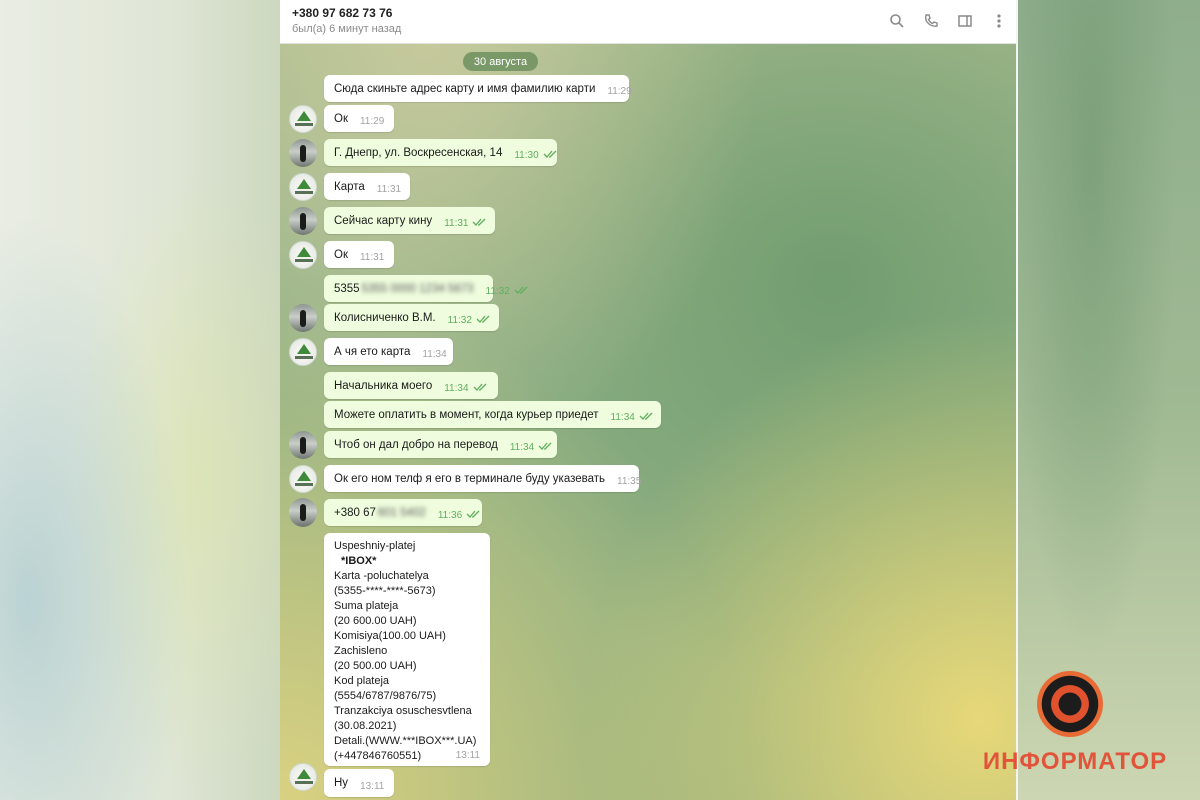 The height and width of the screenshot is (800, 1200). What do you see at coordinates (375, 621) in the screenshot?
I see `receipt-line: (20 600.00 UAH)` at bounding box center [375, 621].